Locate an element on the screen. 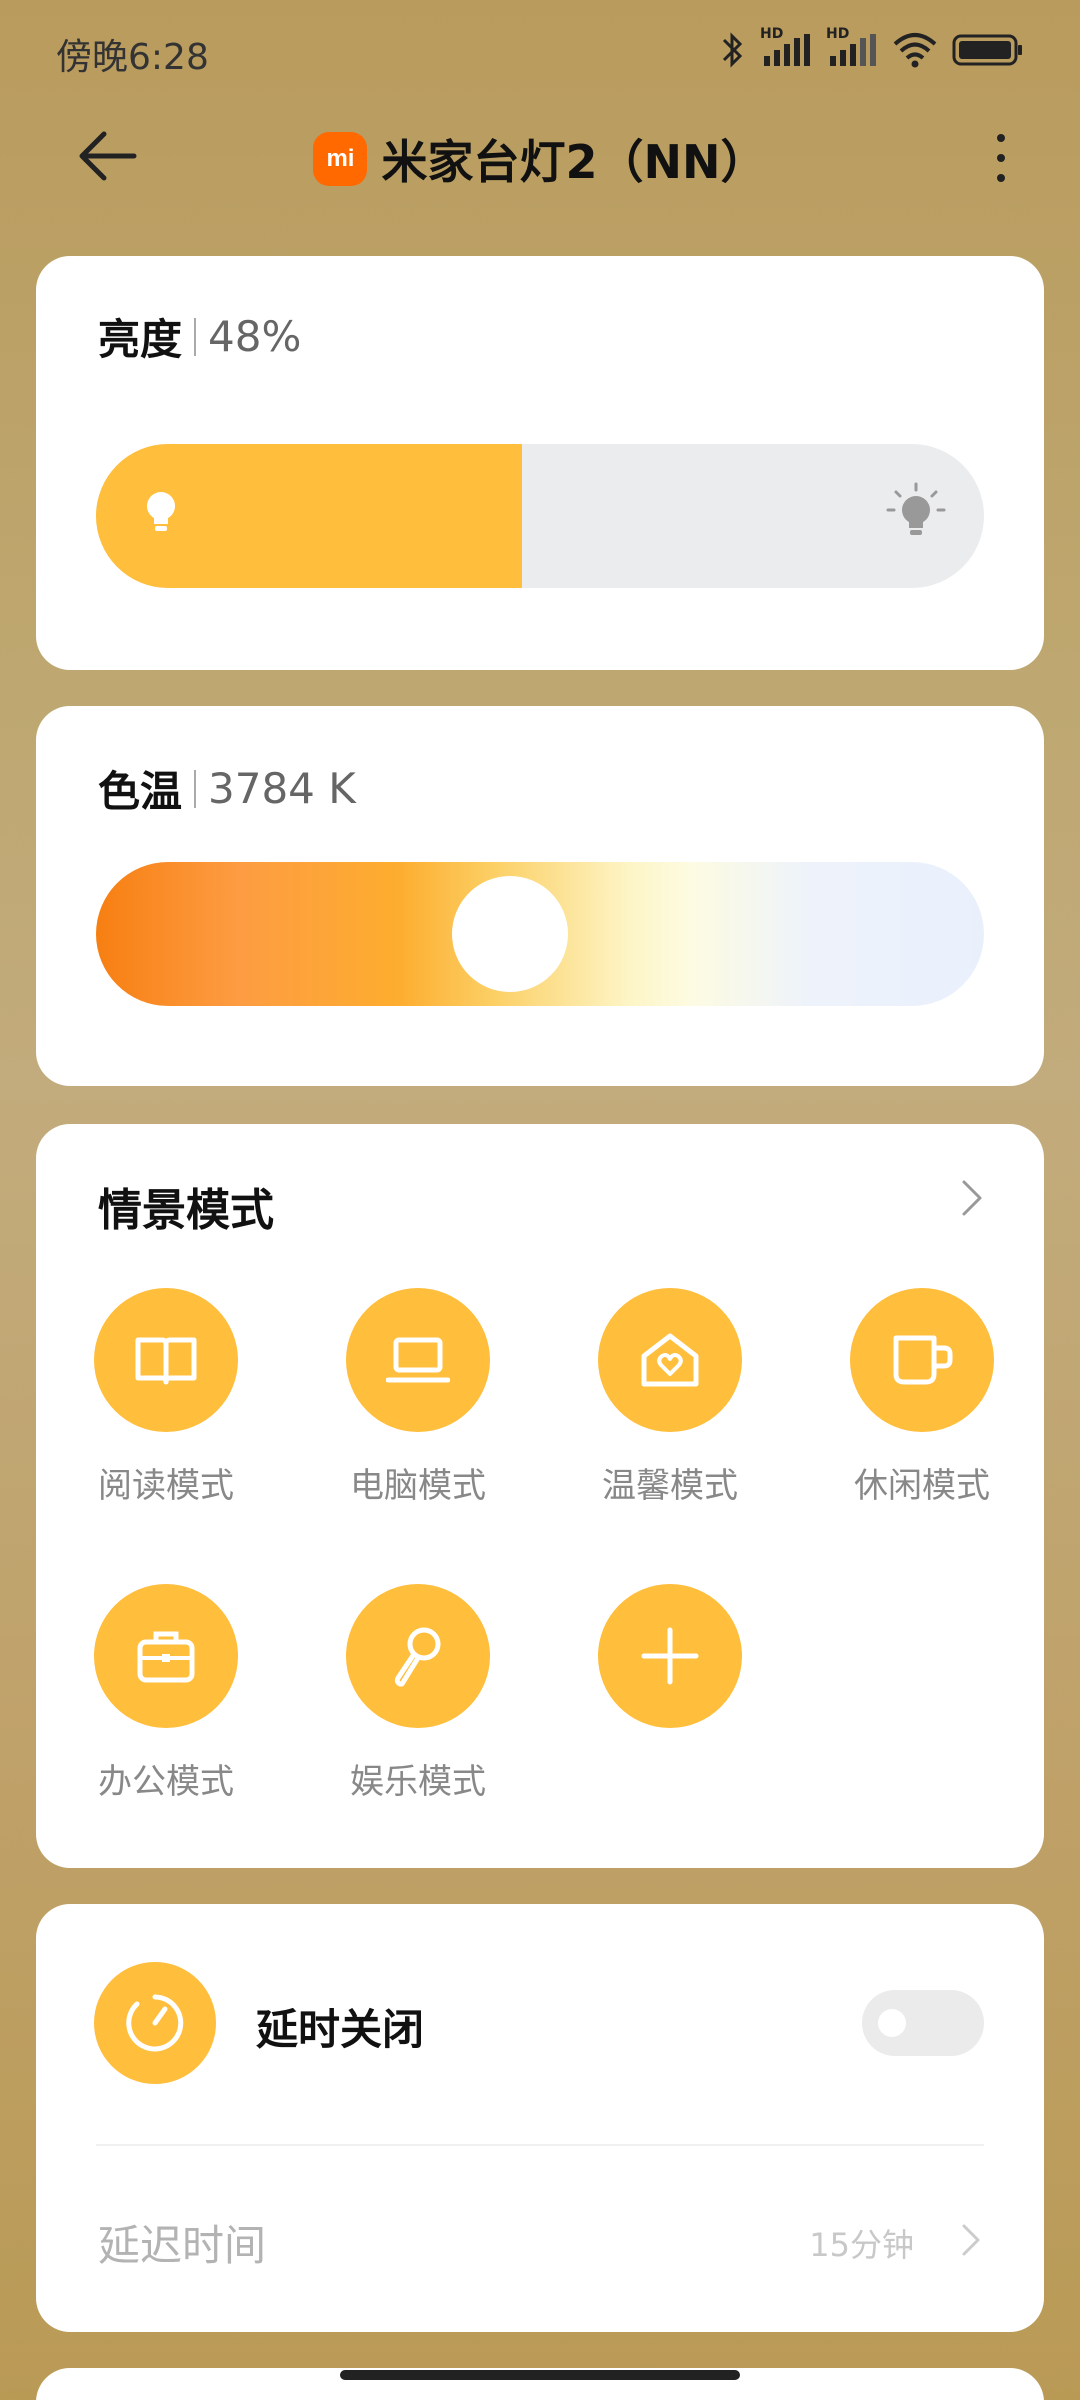 Image resolution: width=1080 pixels, height=2400 pixels. header: mi 米家台灯2（NN） is located at coordinates (540, 160).